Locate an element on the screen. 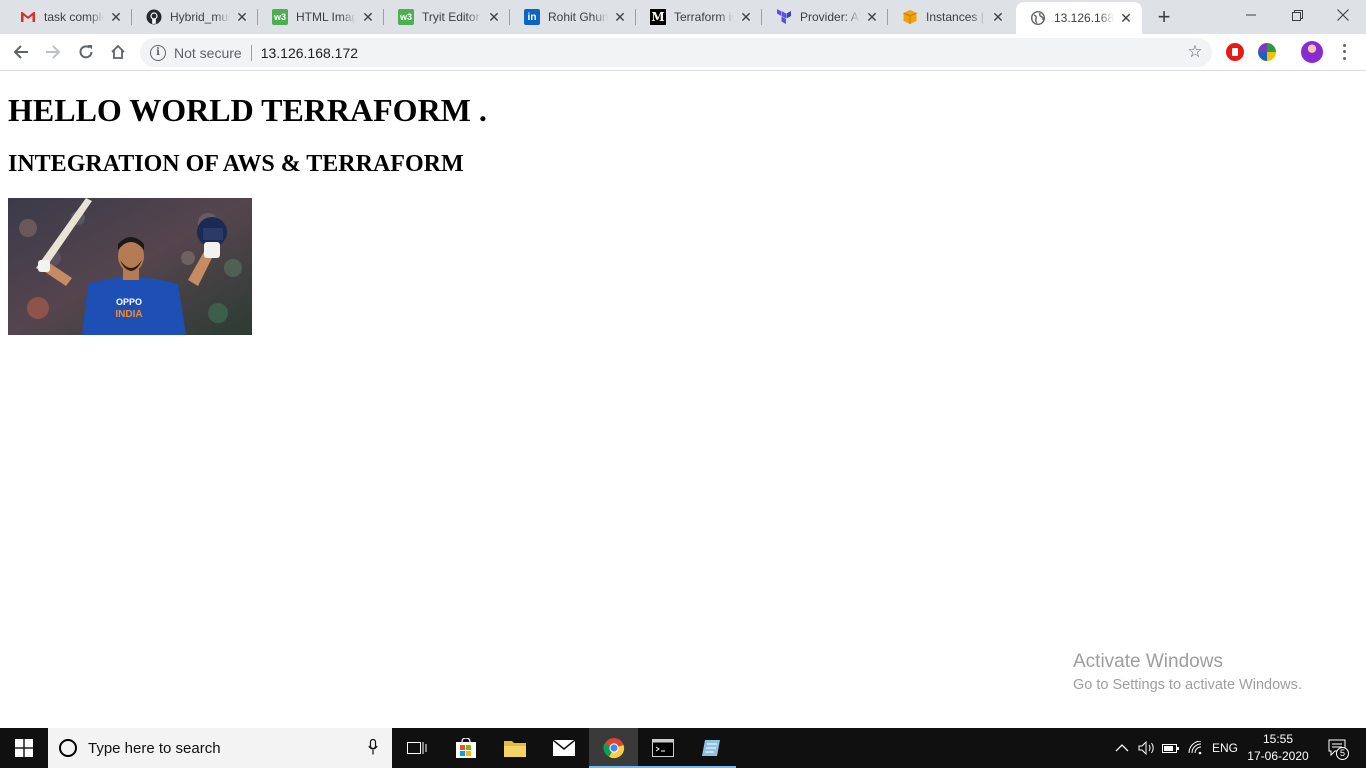  jersey-brand-text: OPPO is located at coordinates (129, 302).